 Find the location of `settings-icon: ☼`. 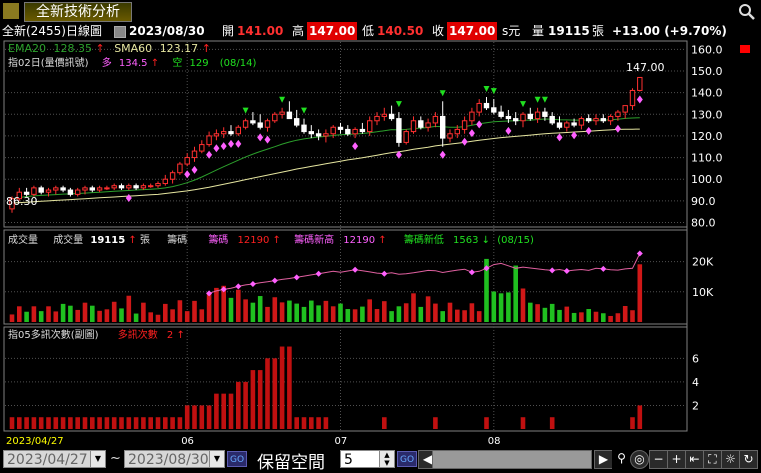

settings-icon: ☼ is located at coordinates (730, 459).